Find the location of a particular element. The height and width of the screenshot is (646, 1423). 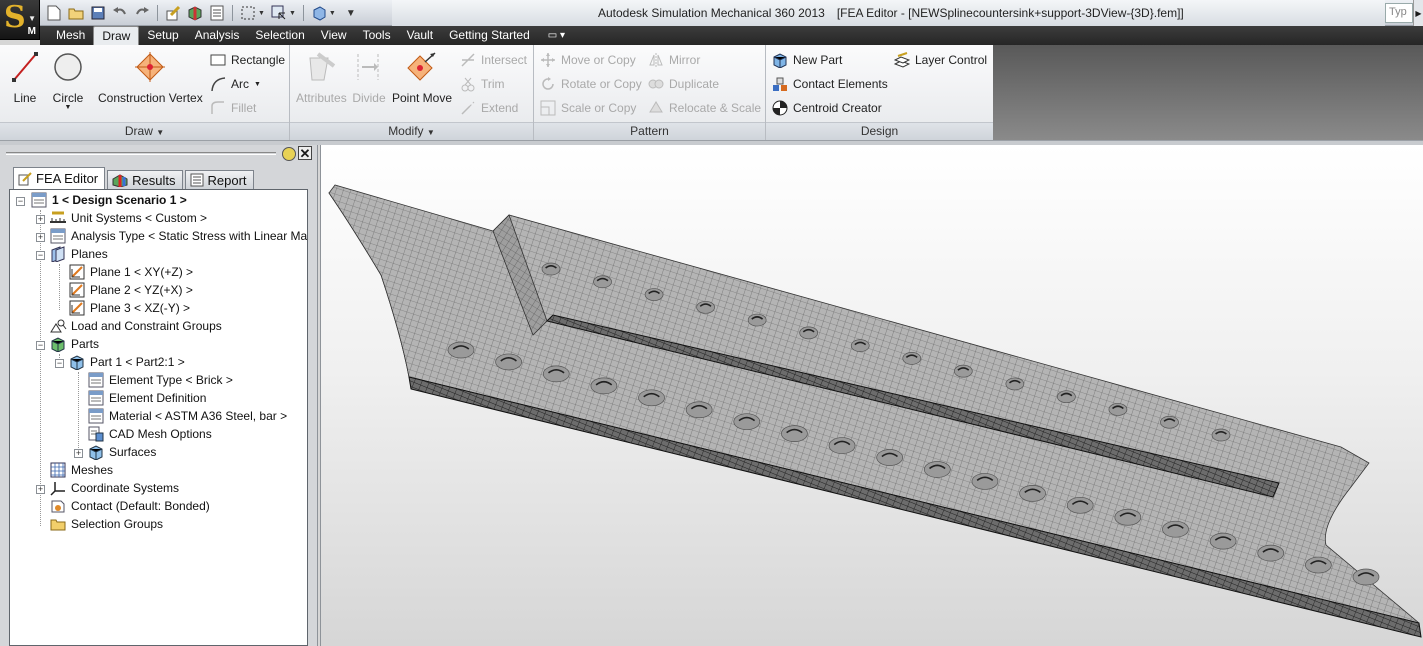

tree-item-label: Contact (Default: Bonded) is located at coordinates (140, 506).